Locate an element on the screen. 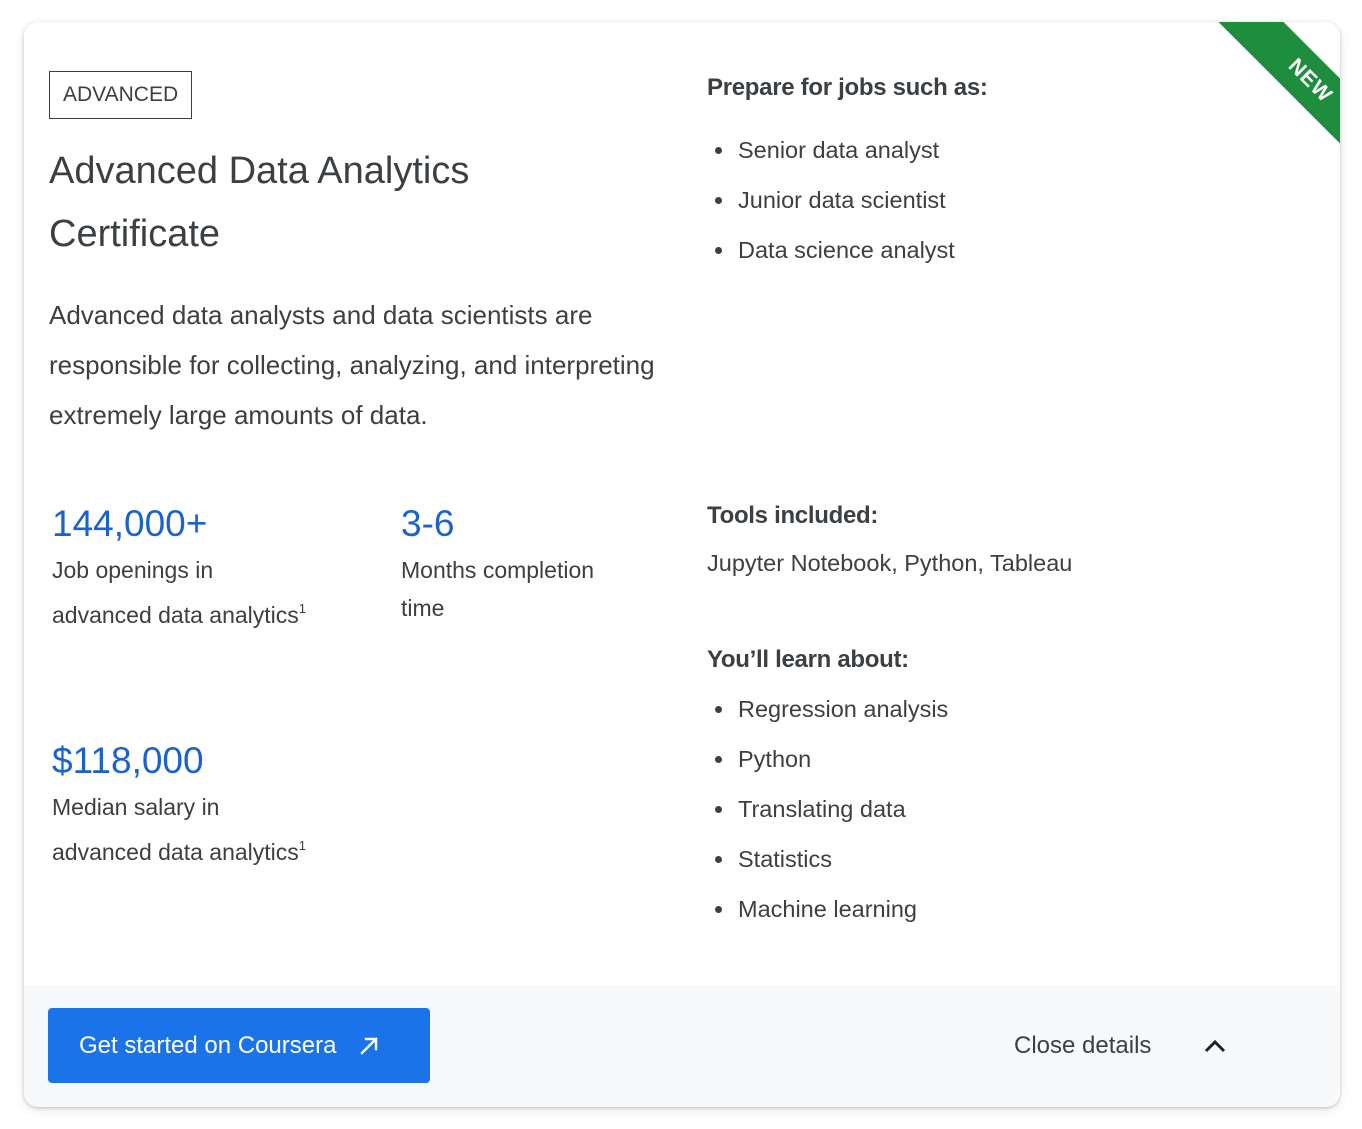  stat-completion-time: 3-6 Months completion time is located at coordinates (531, 564).